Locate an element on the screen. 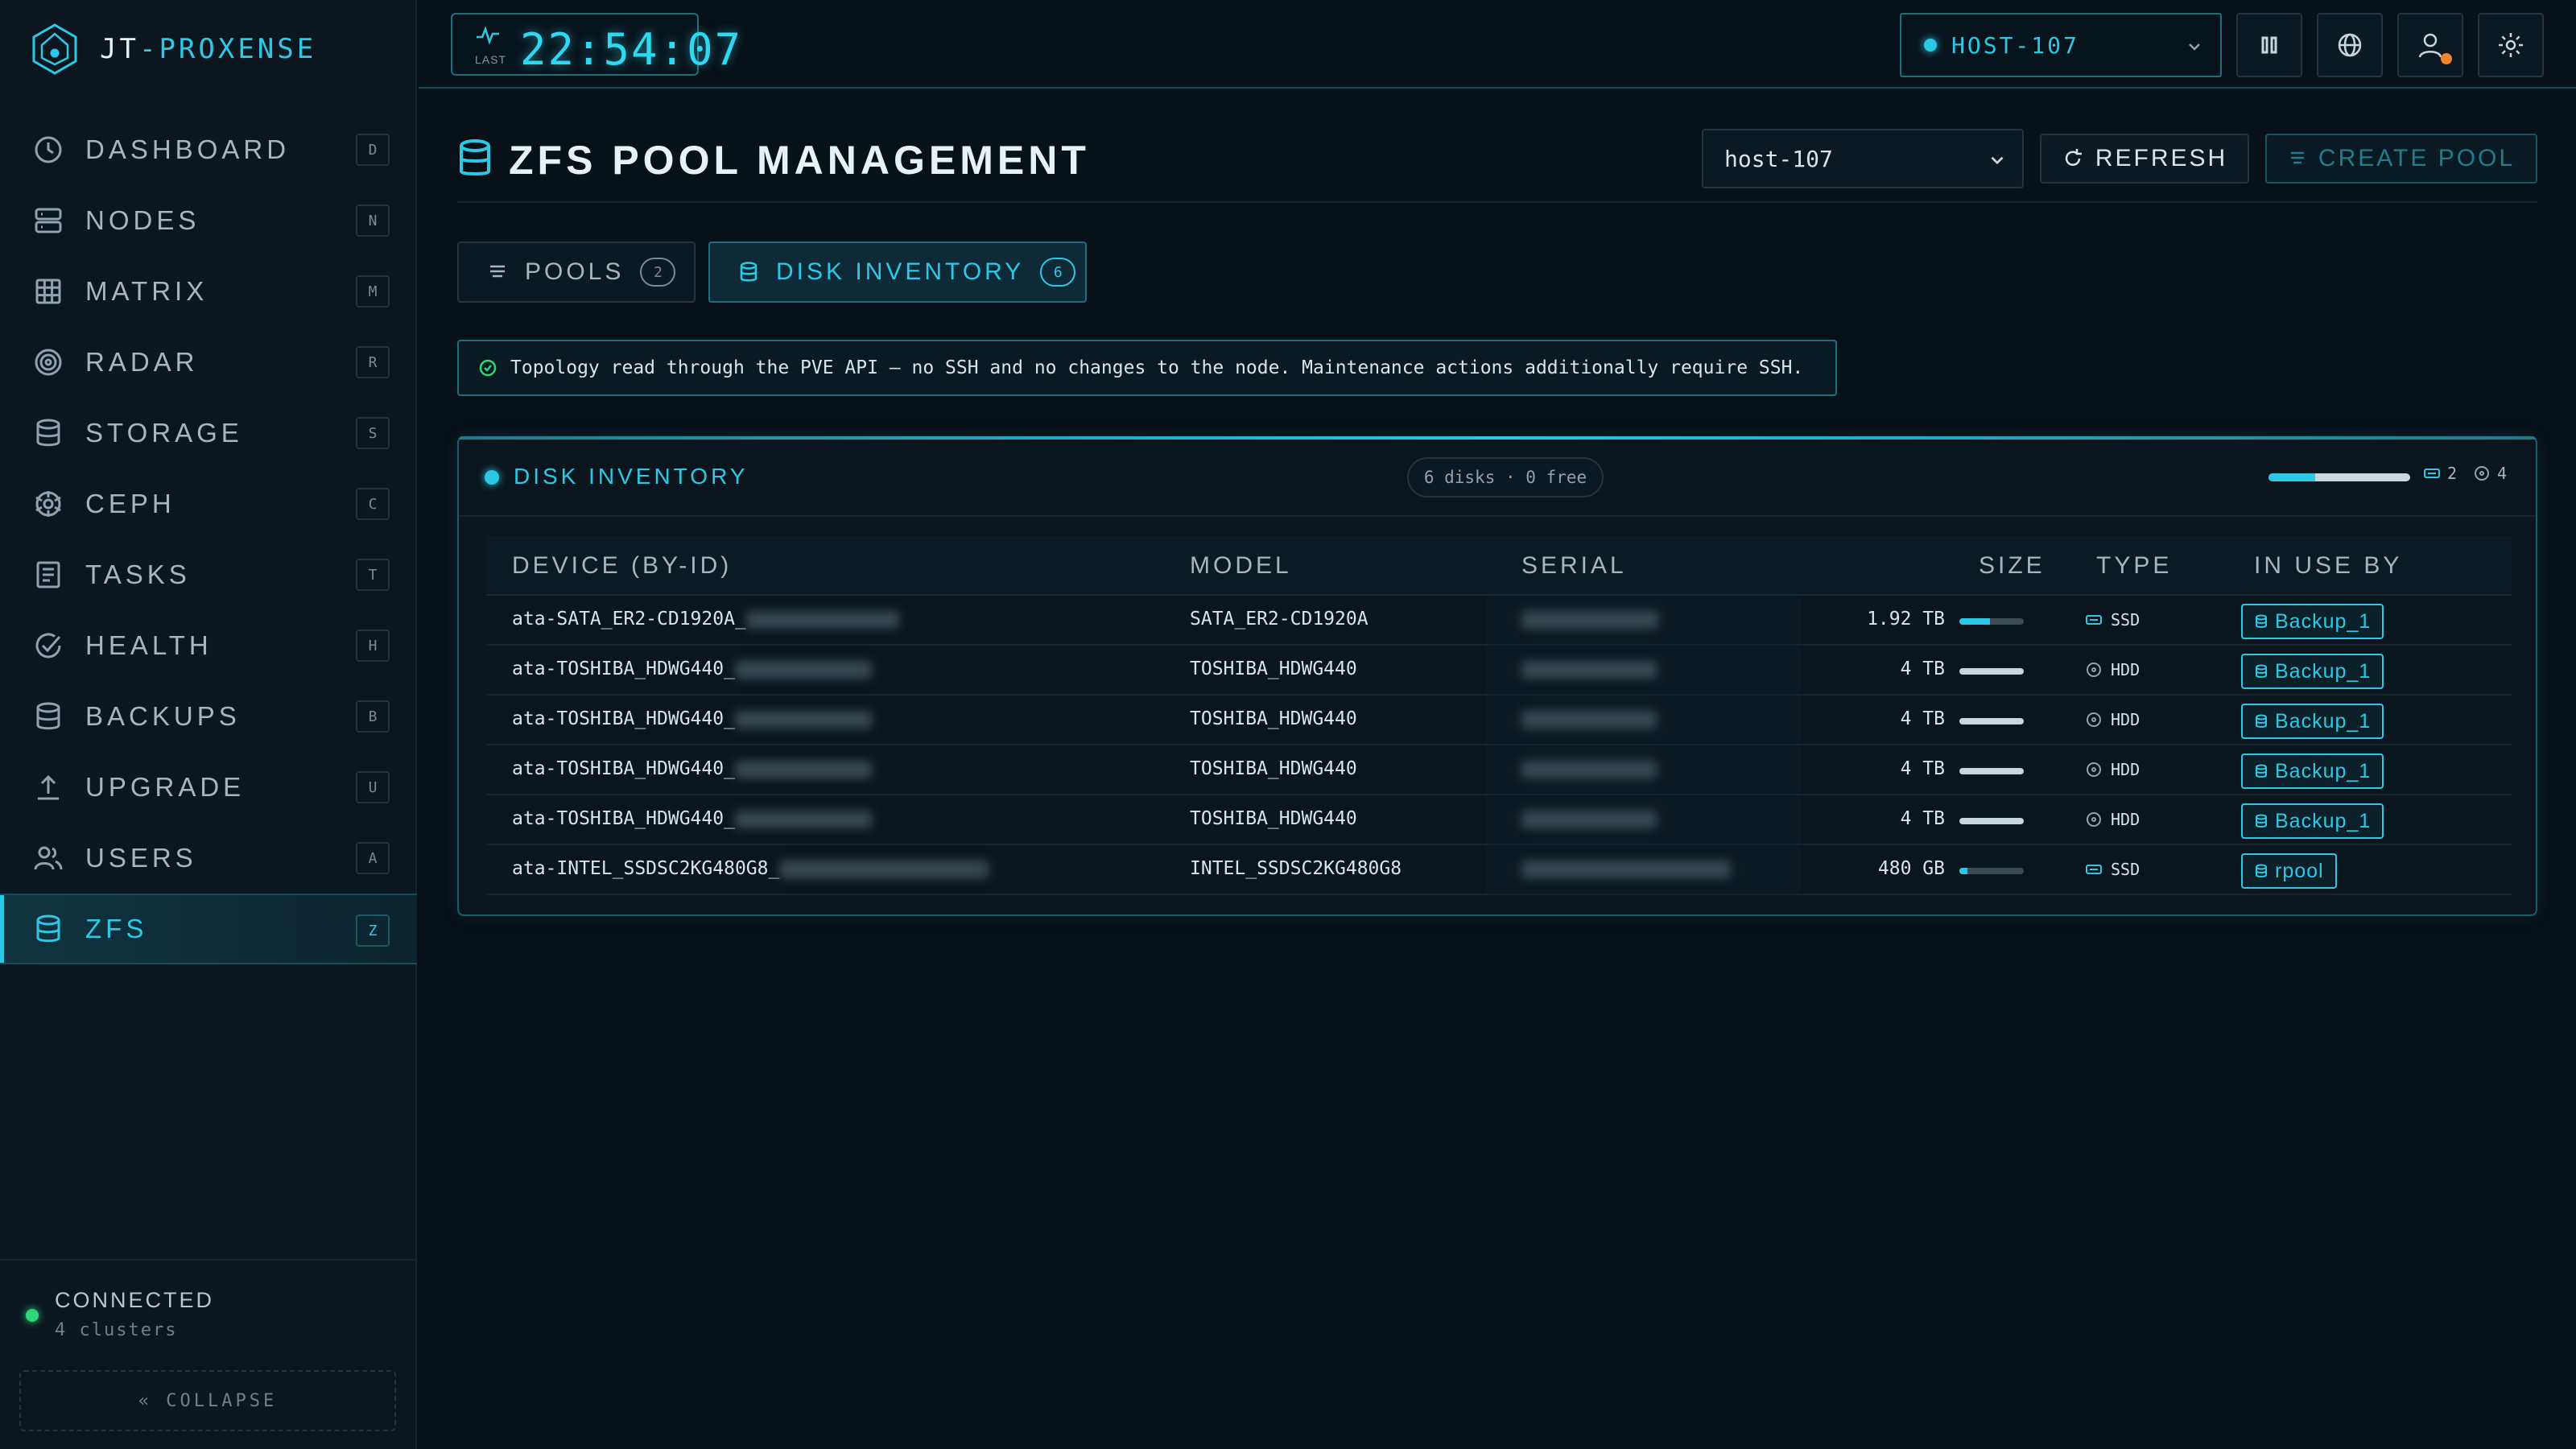  topbar: LAST 22:54:07 HOST-107 is located at coordinates (1497, 44).